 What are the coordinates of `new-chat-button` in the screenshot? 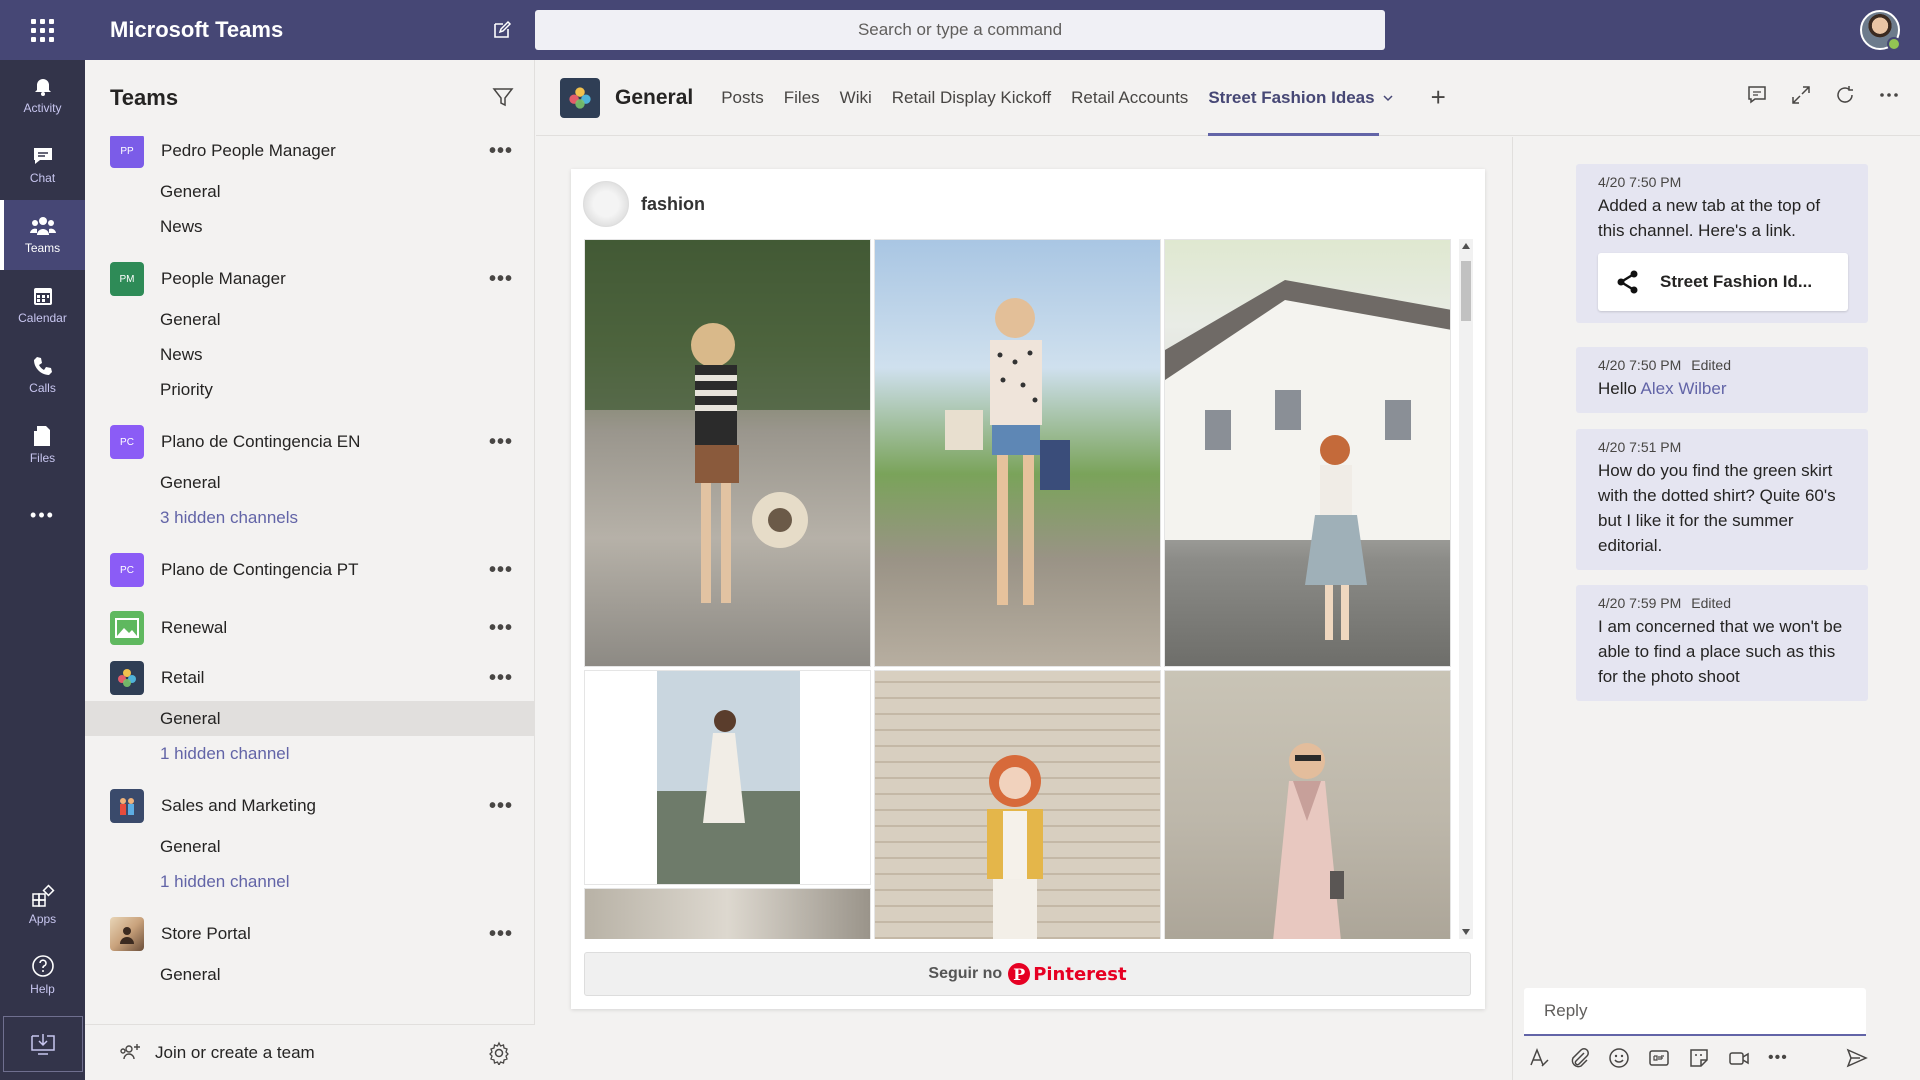 It's located at (502, 30).